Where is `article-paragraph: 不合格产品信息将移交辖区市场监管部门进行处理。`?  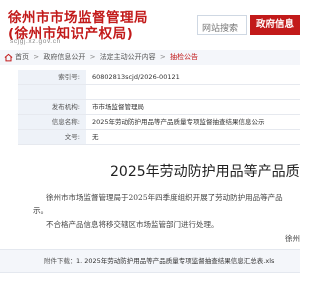
article-paragraph: 不合格产品信息将移交辖区市场监管部门进行处理。 is located at coordinates (132, 224).